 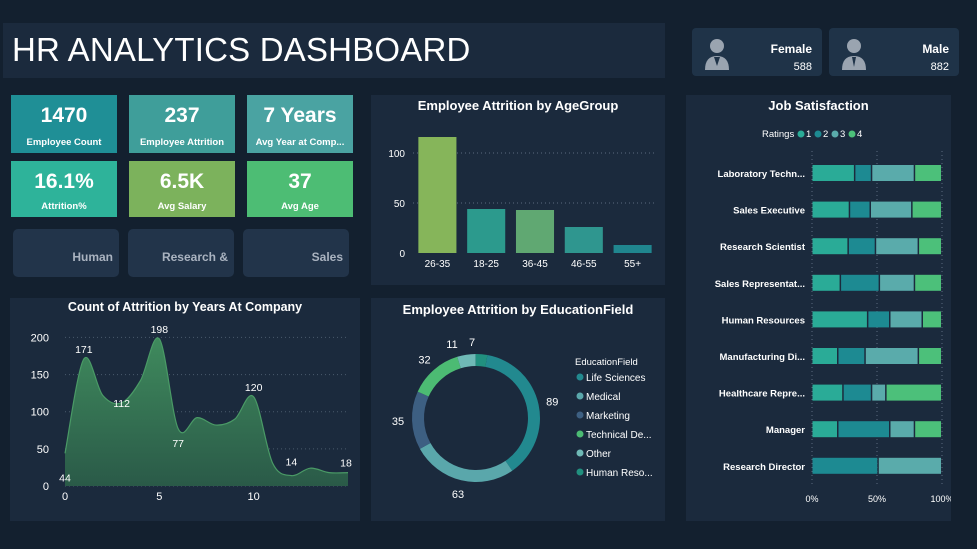 I want to click on legend-label: Marketing, so click(x=608, y=416).